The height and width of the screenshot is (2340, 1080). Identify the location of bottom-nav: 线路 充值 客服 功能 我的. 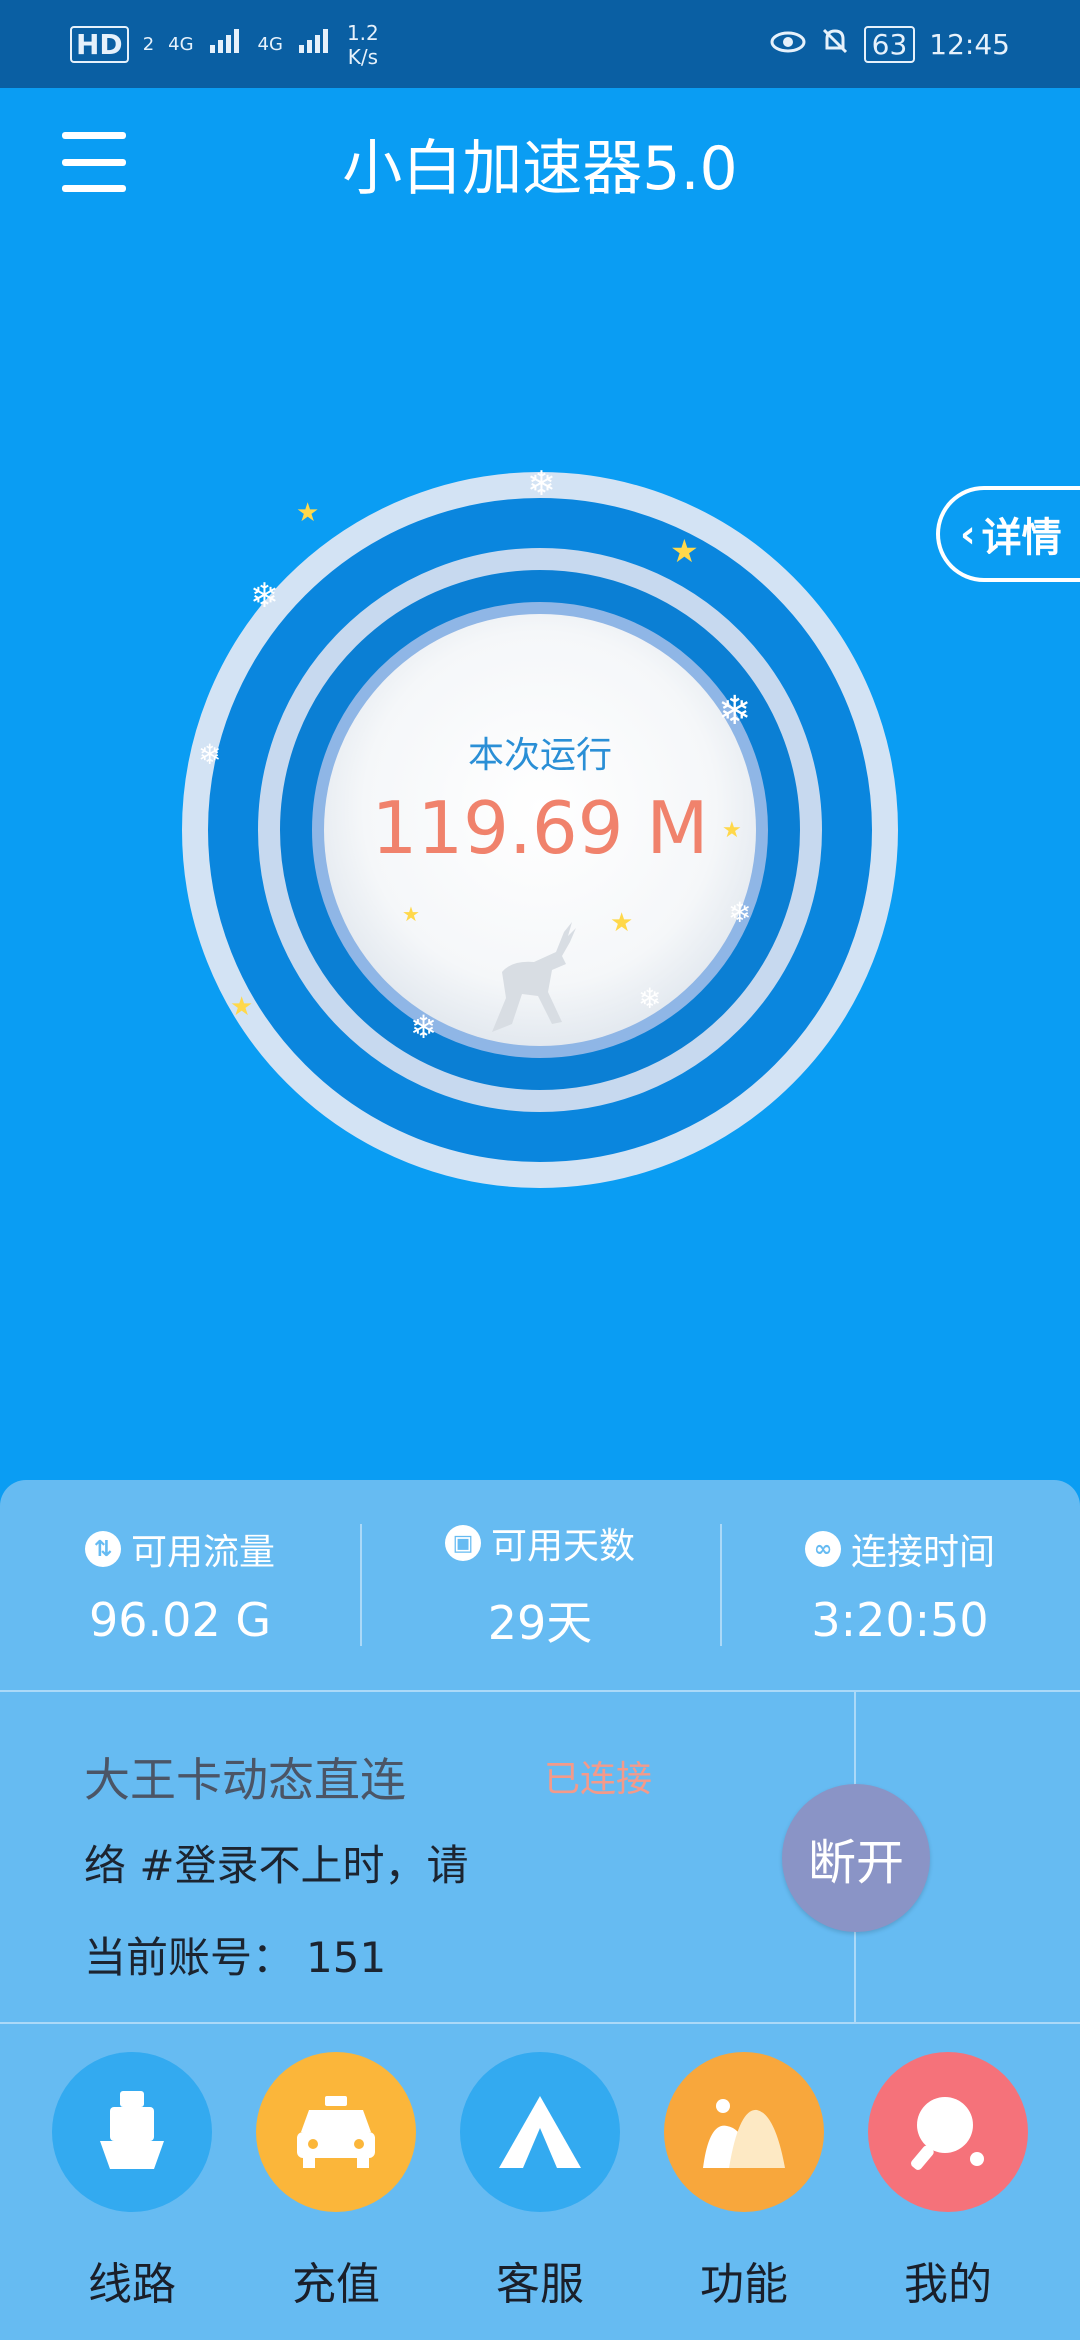
(540, 2182).